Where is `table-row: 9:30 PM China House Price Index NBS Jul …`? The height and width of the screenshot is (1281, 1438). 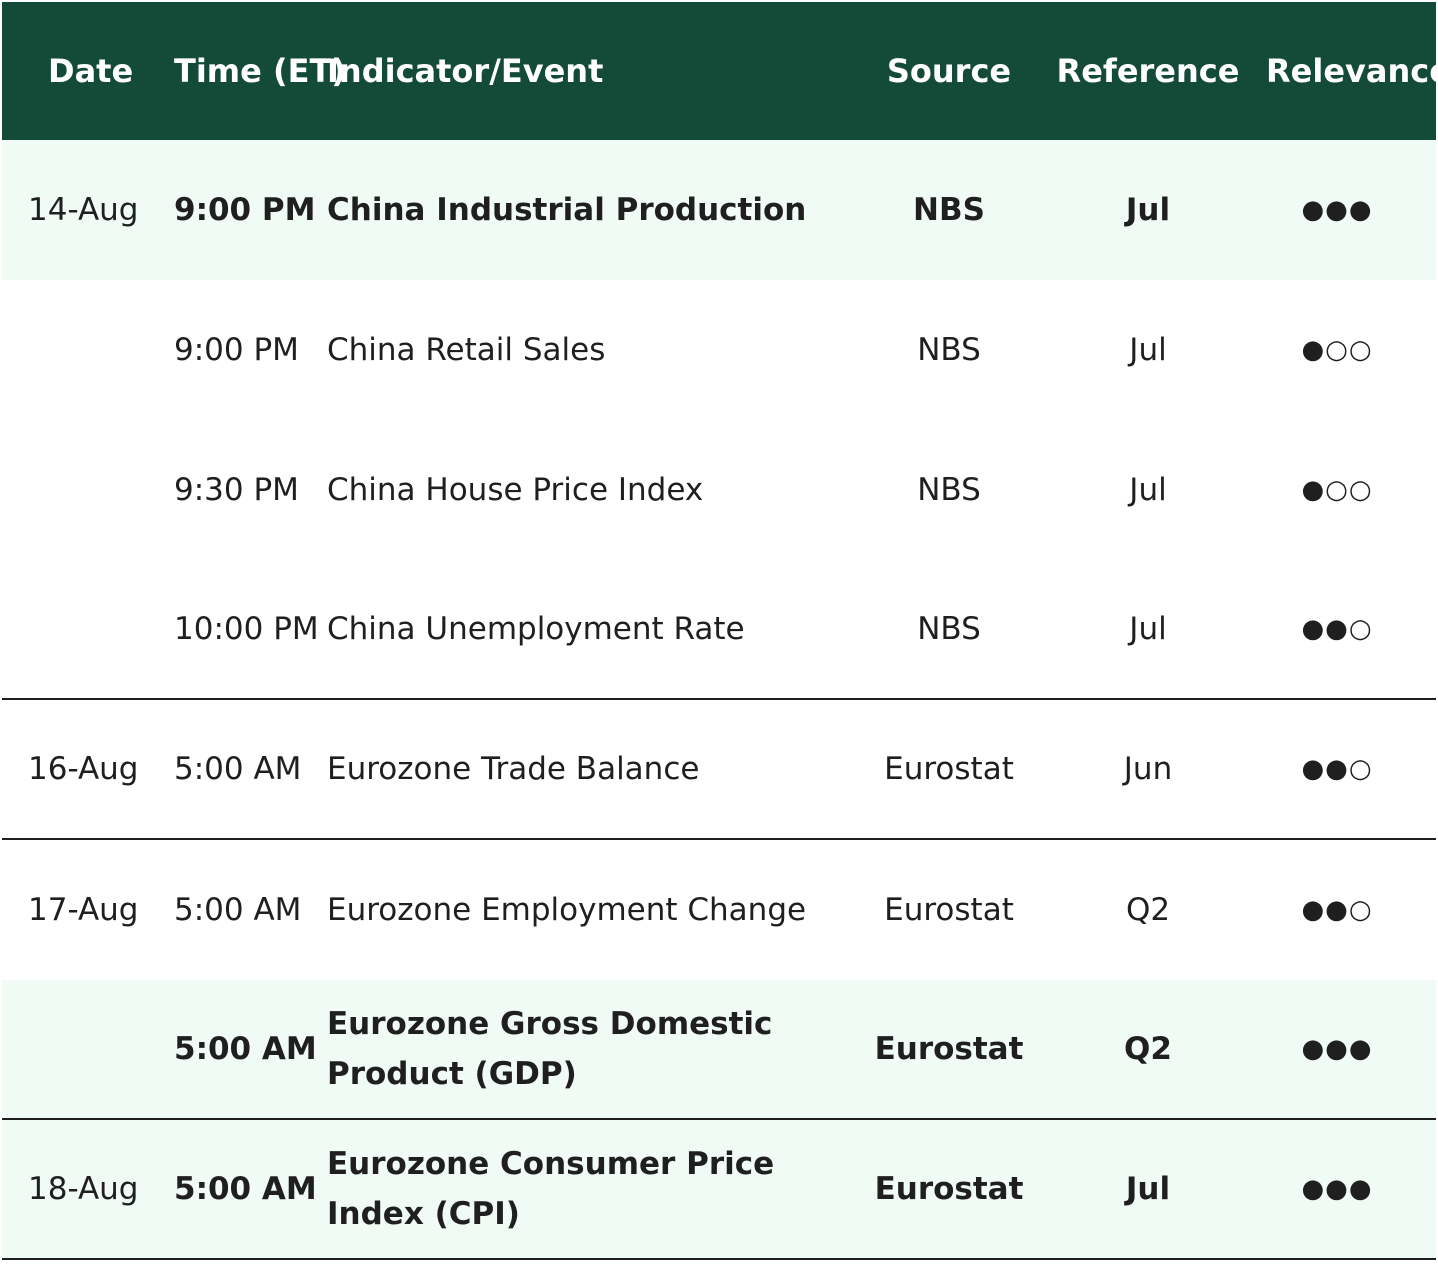
table-row: 9:30 PM China House Price Index NBS Jul … is located at coordinates (719, 490).